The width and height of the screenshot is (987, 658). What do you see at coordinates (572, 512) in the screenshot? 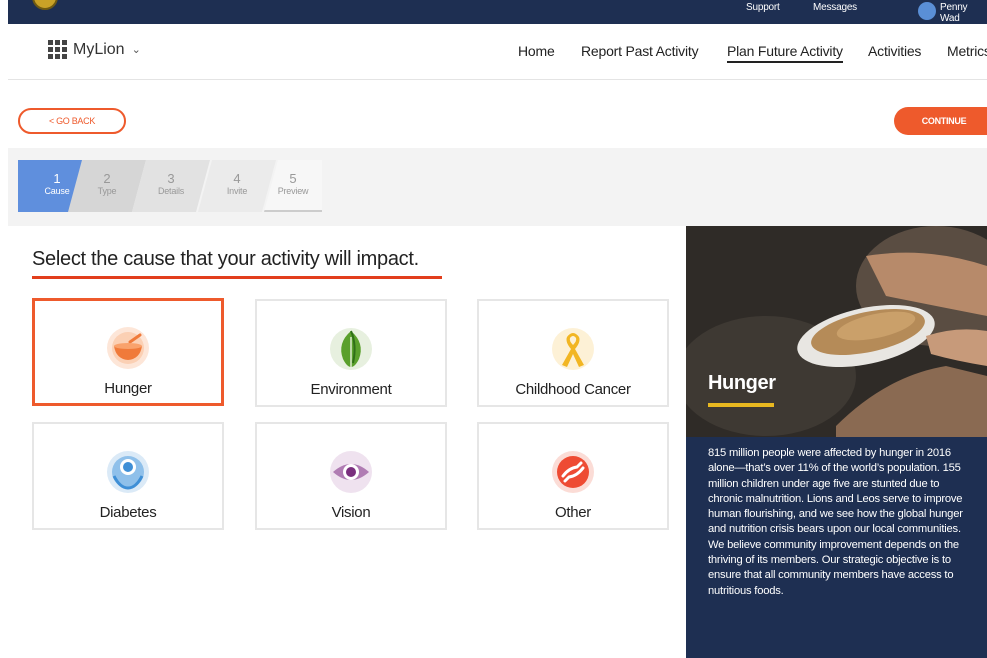
I see `cause-label: Other` at bounding box center [572, 512].